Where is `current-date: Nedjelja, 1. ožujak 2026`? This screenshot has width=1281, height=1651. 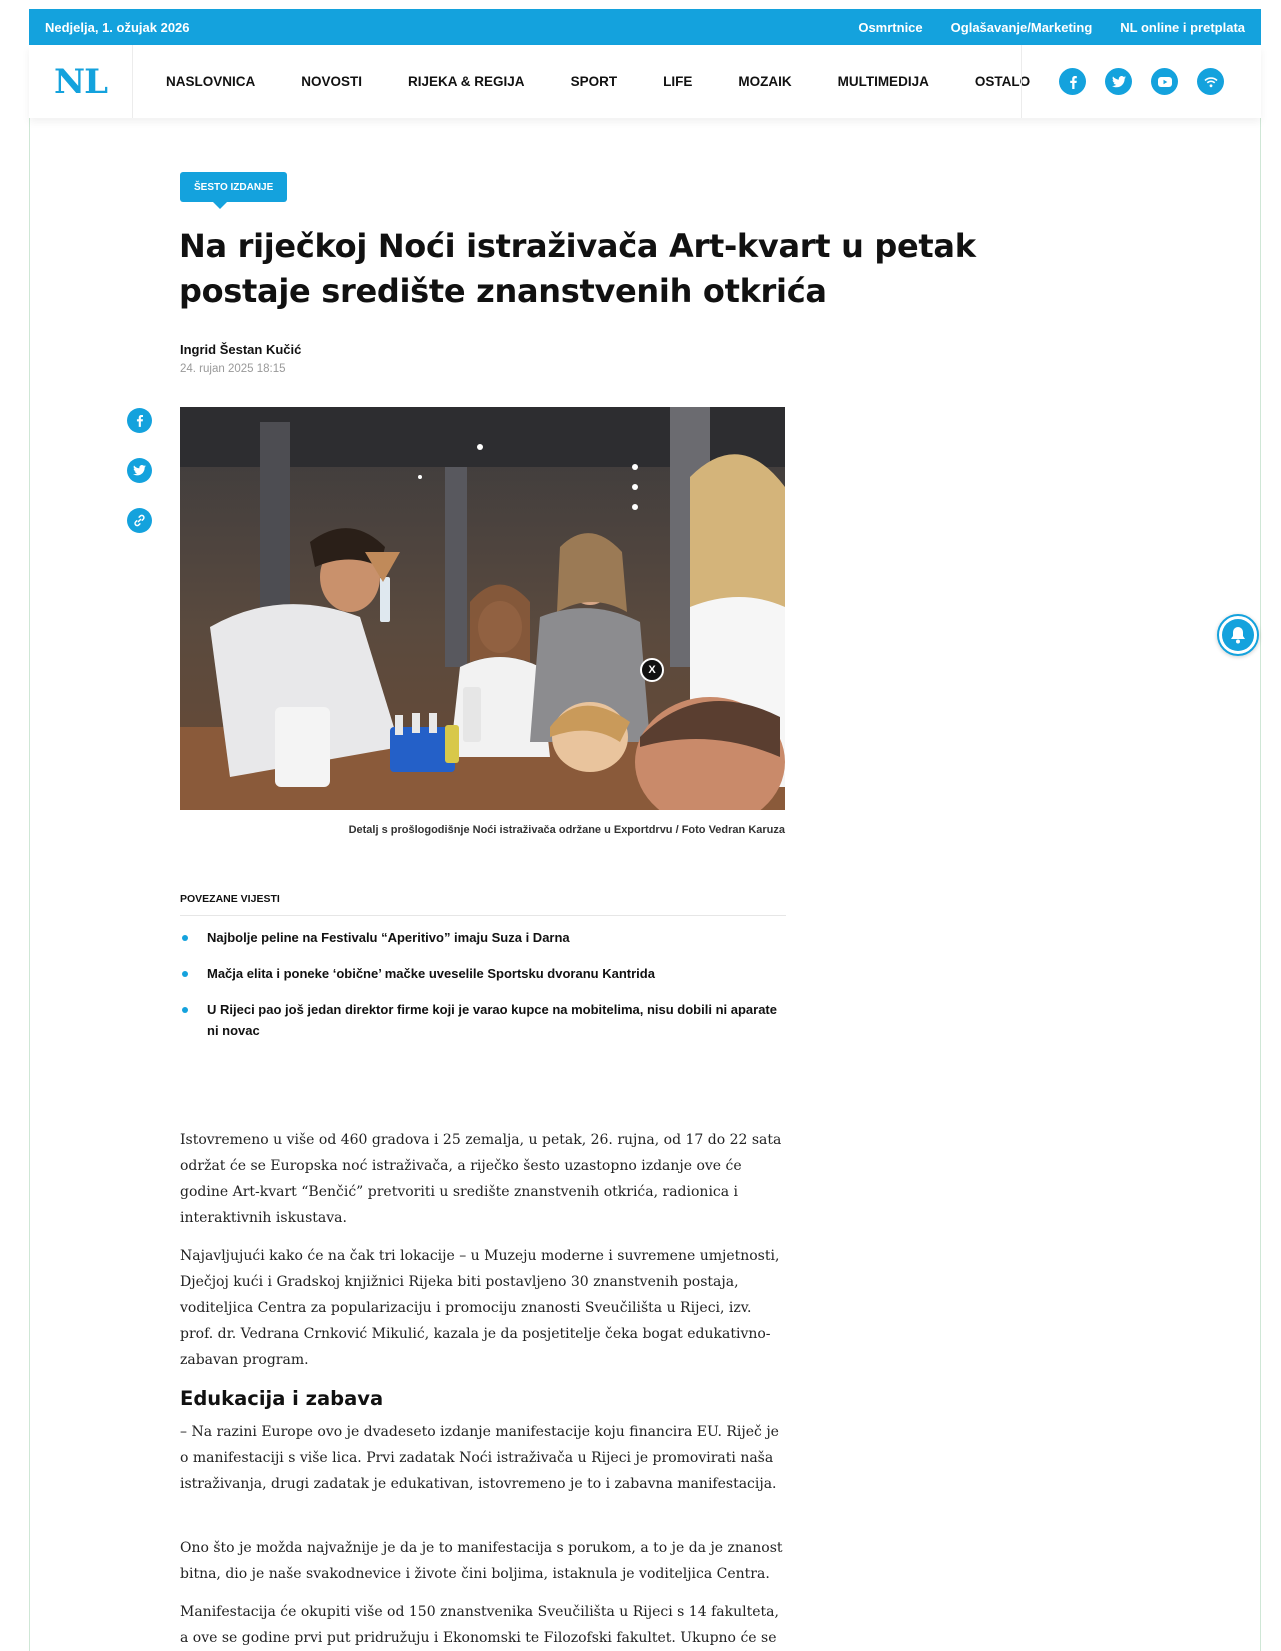
current-date: Nedjelja, 1. ožujak 2026 is located at coordinates (117, 27).